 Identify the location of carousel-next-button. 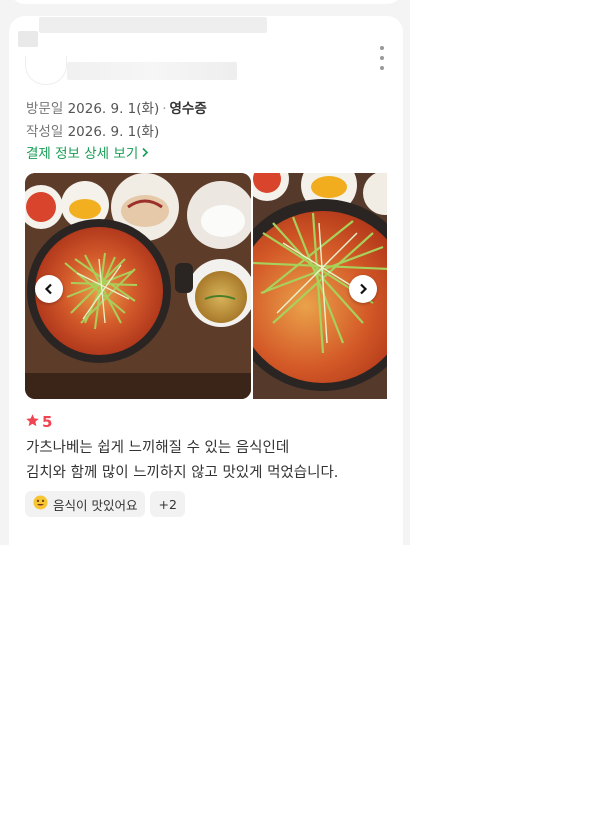
(363, 289).